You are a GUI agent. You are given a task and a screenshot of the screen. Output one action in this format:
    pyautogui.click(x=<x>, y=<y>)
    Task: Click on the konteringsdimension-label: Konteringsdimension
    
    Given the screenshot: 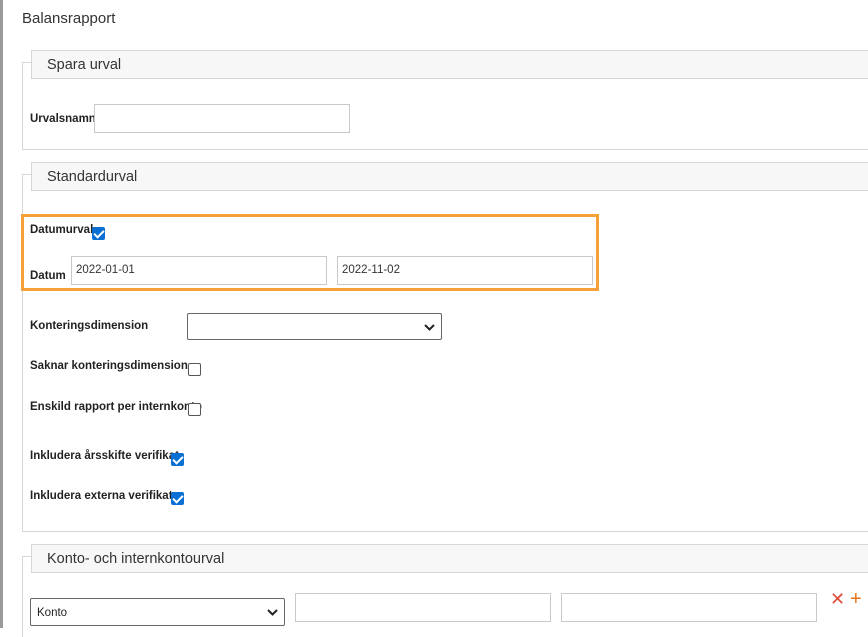 What is the action you would take?
    pyautogui.click(x=89, y=326)
    